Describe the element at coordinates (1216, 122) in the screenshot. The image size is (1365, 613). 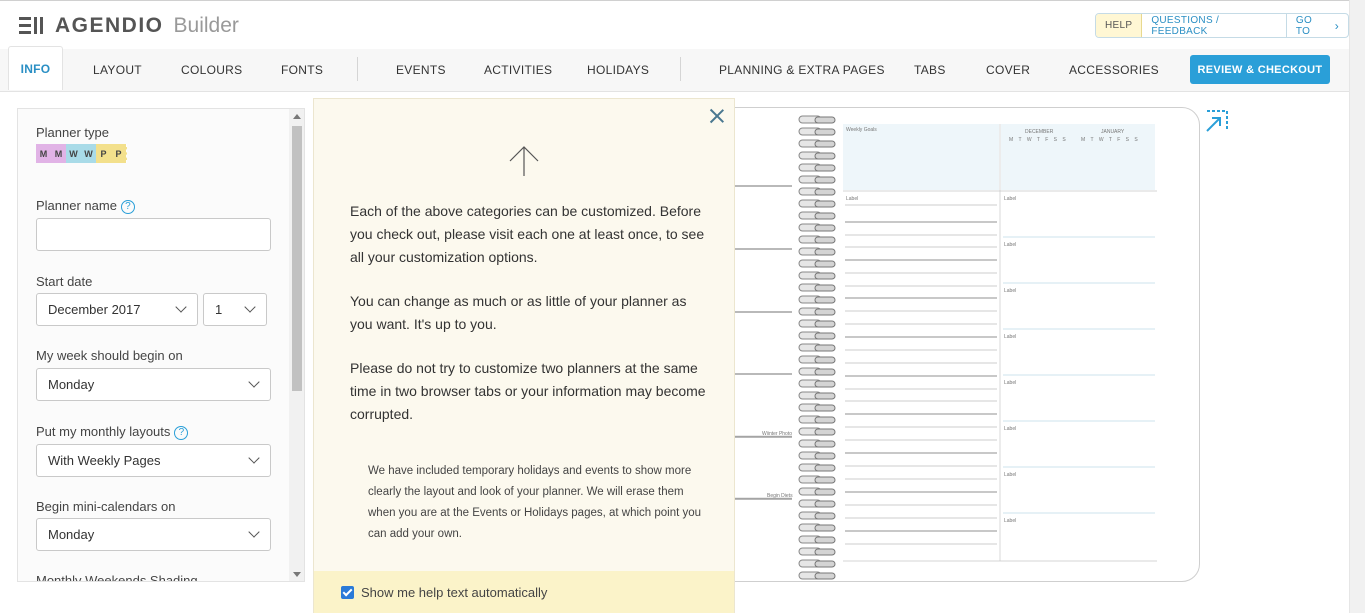
I see `expand-preview-icon` at that location.